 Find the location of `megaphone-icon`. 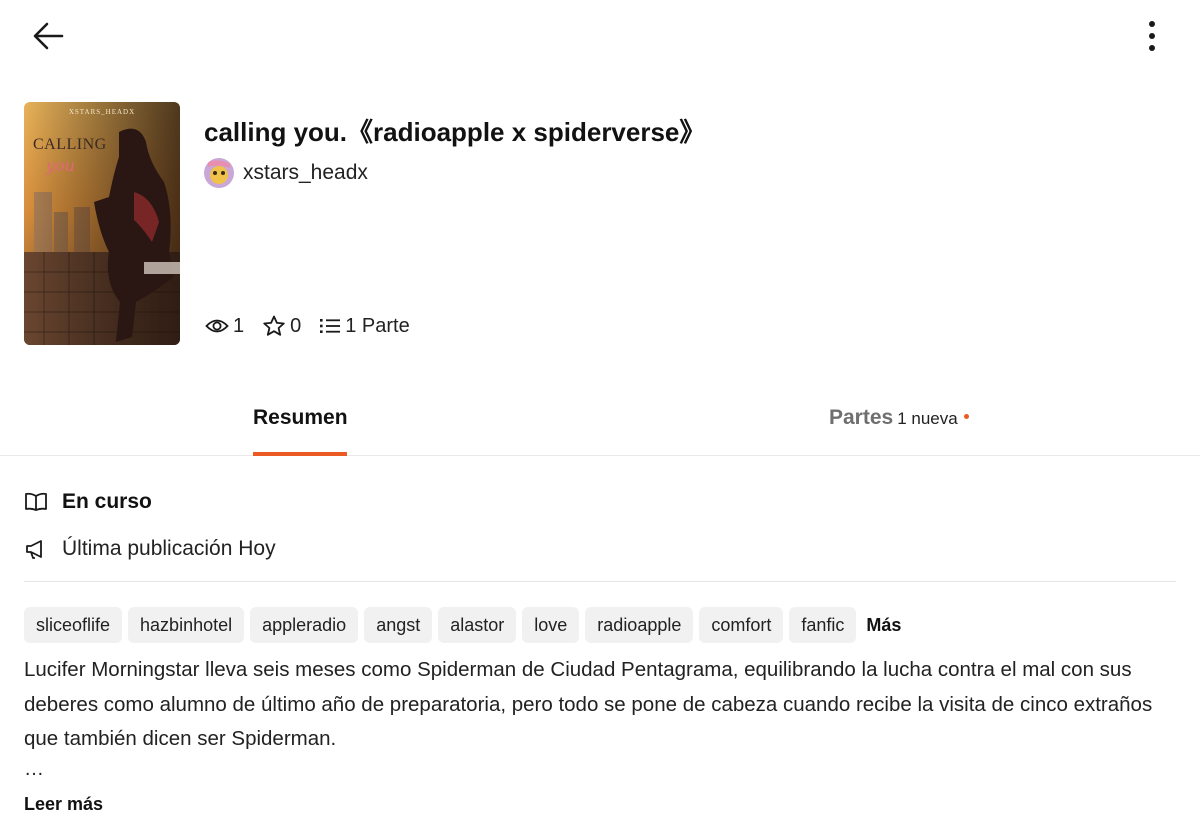

megaphone-icon is located at coordinates (34, 549).